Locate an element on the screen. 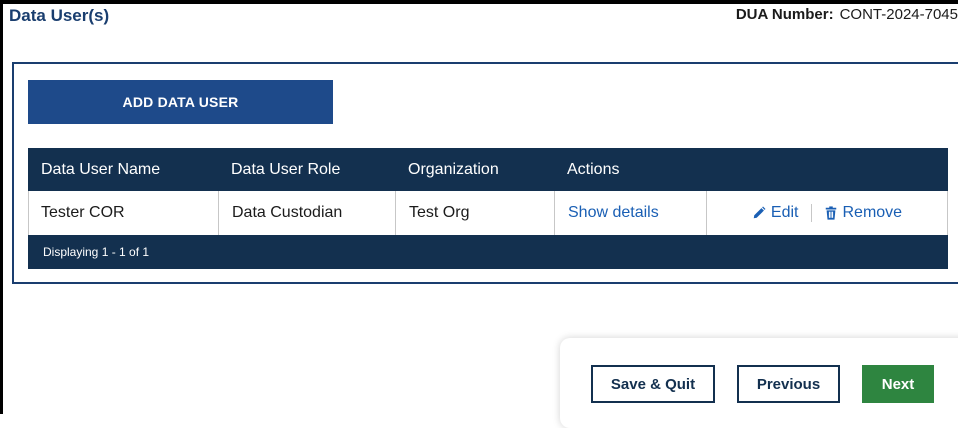 The image size is (958, 428). cell-user-name: Tester COR is located at coordinates (124, 213).